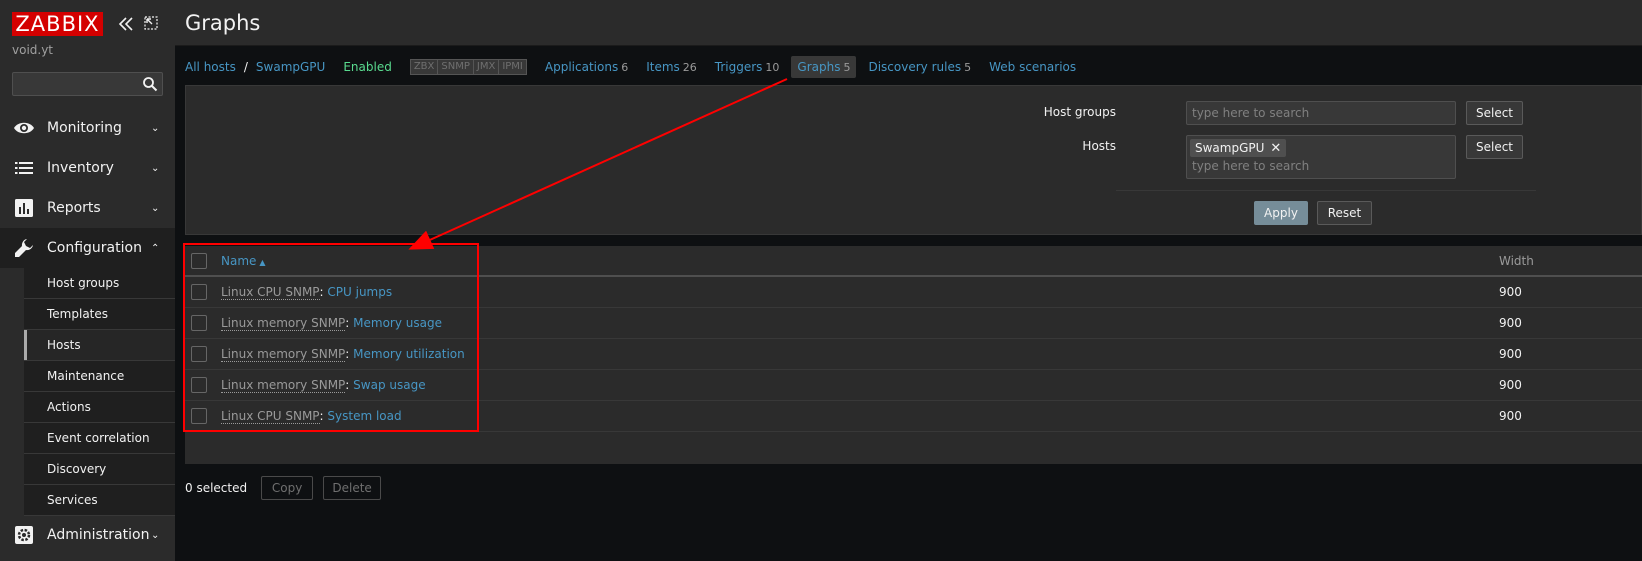 The width and height of the screenshot is (1642, 561). What do you see at coordinates (352, 488) in the screenshot?
I see `delete-button: Delete` at bounding box center [352, 488].